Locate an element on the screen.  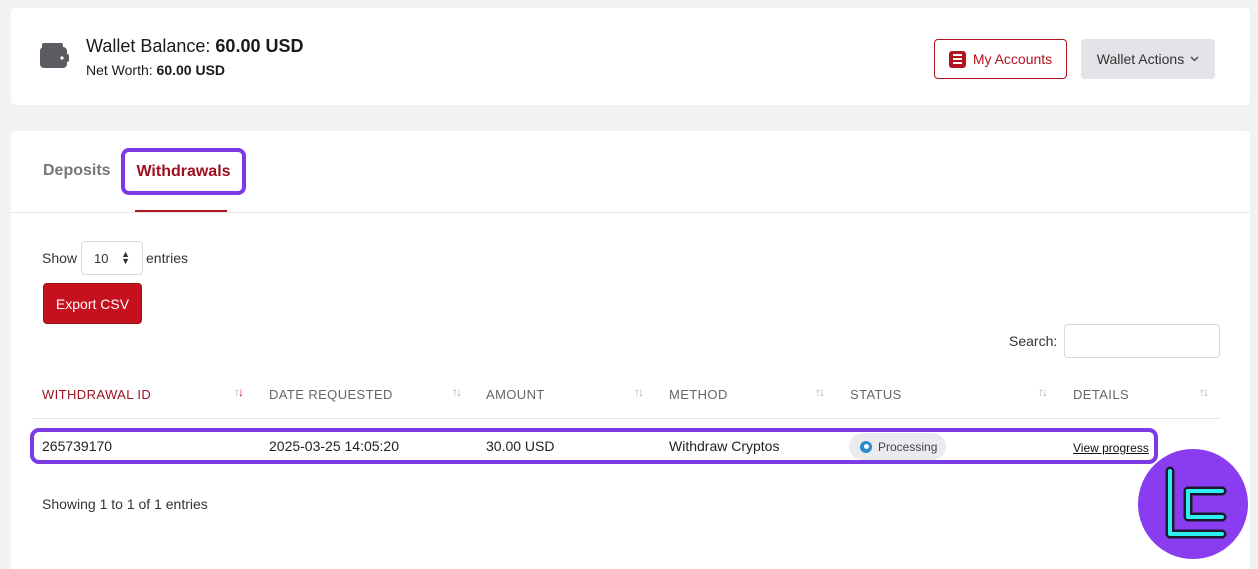
export-csv-button: Export CSV is located at coordinates (92, 303).